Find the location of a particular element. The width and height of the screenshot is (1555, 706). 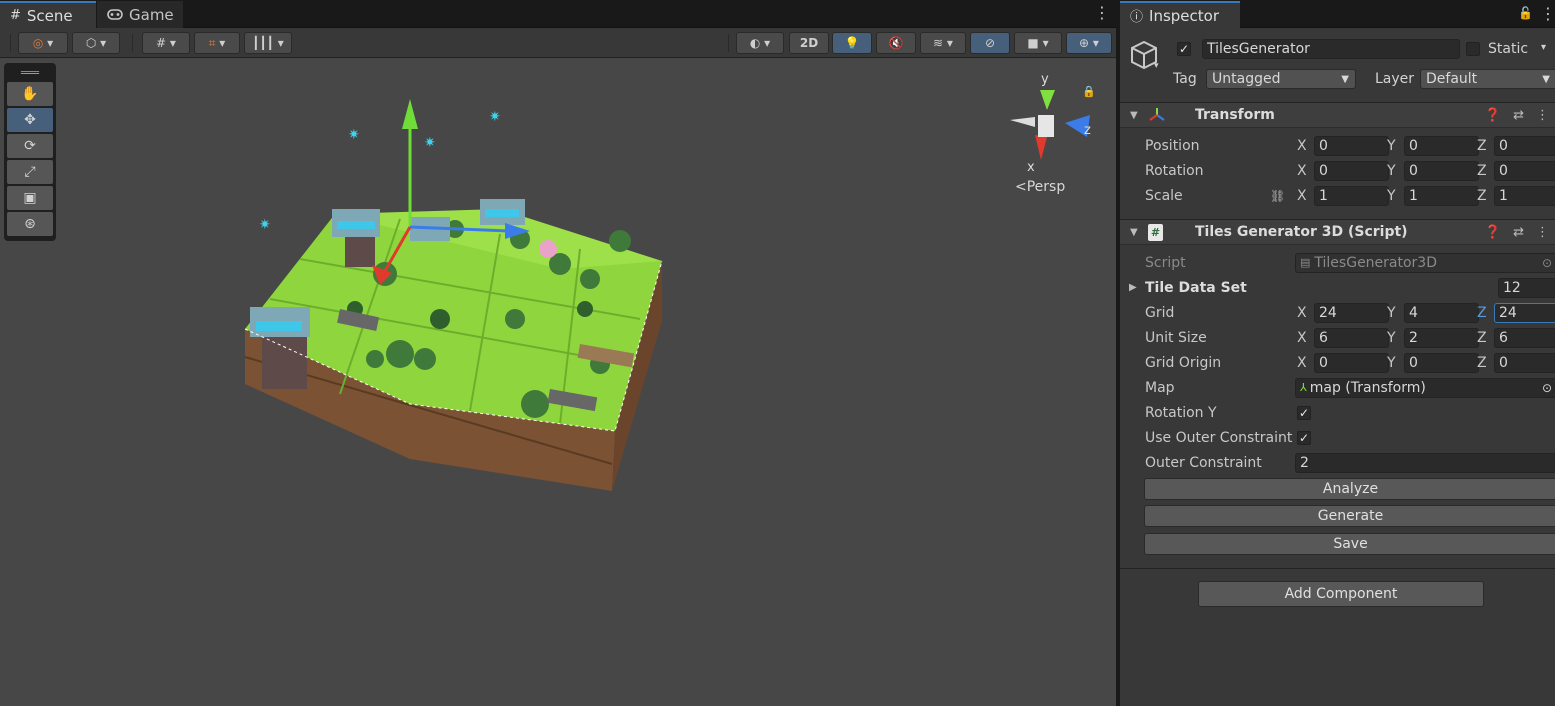

icon-dropdown-icon: ▾ is located at coordinates (1156, 66).